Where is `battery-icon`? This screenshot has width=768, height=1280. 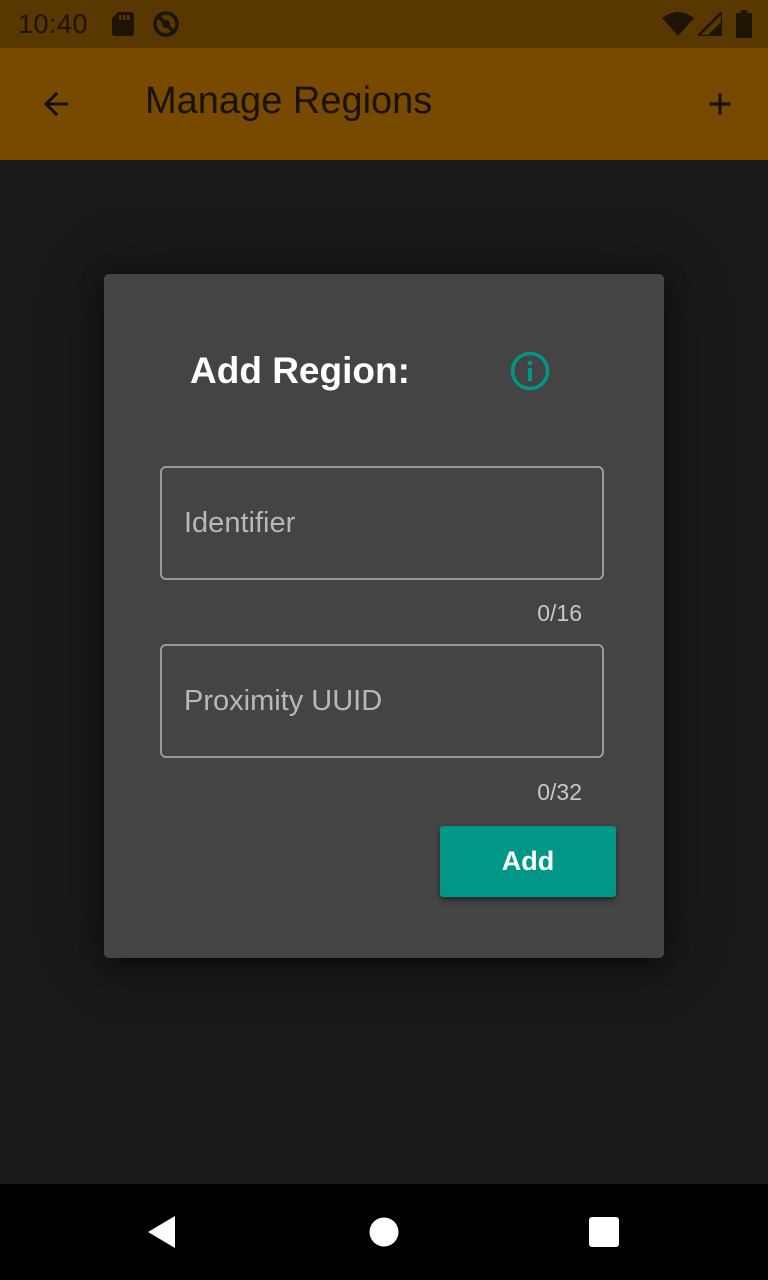
battery-icon is located at coordinates (744, 26).